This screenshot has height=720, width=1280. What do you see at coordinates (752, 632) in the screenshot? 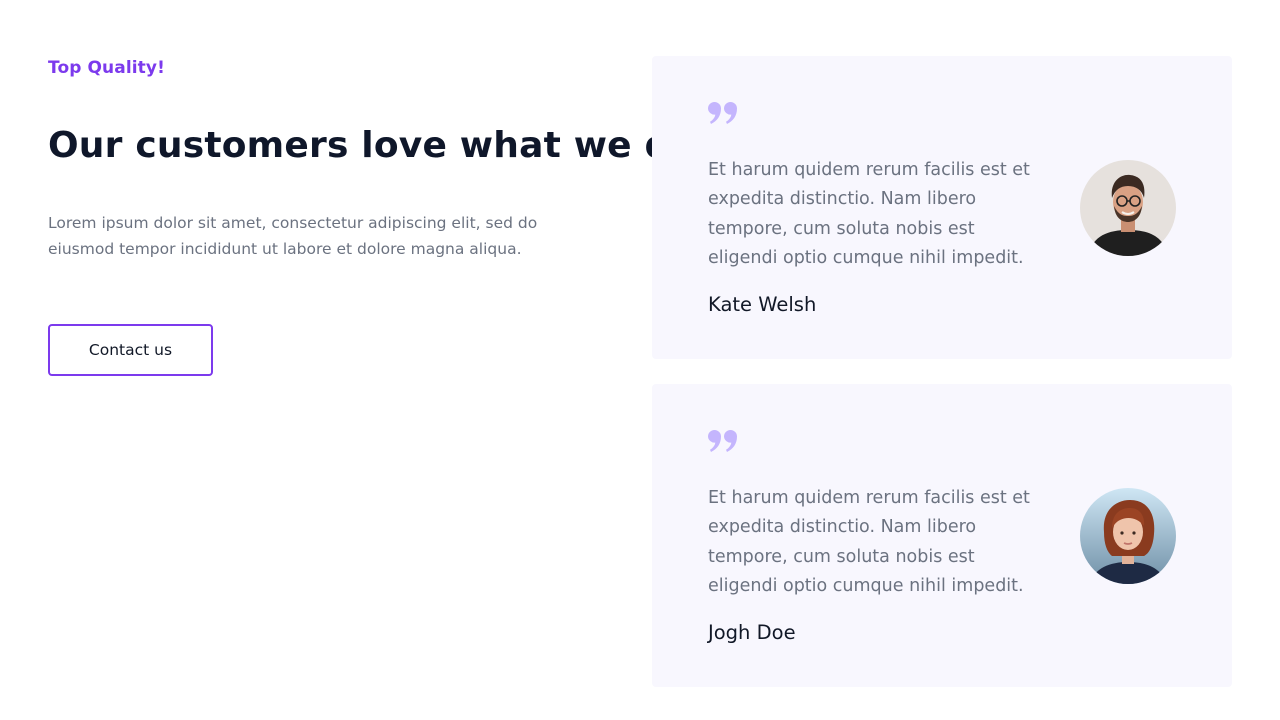
I see `testimonial-author: Jogh Doe` at bounding box center [752, 632].